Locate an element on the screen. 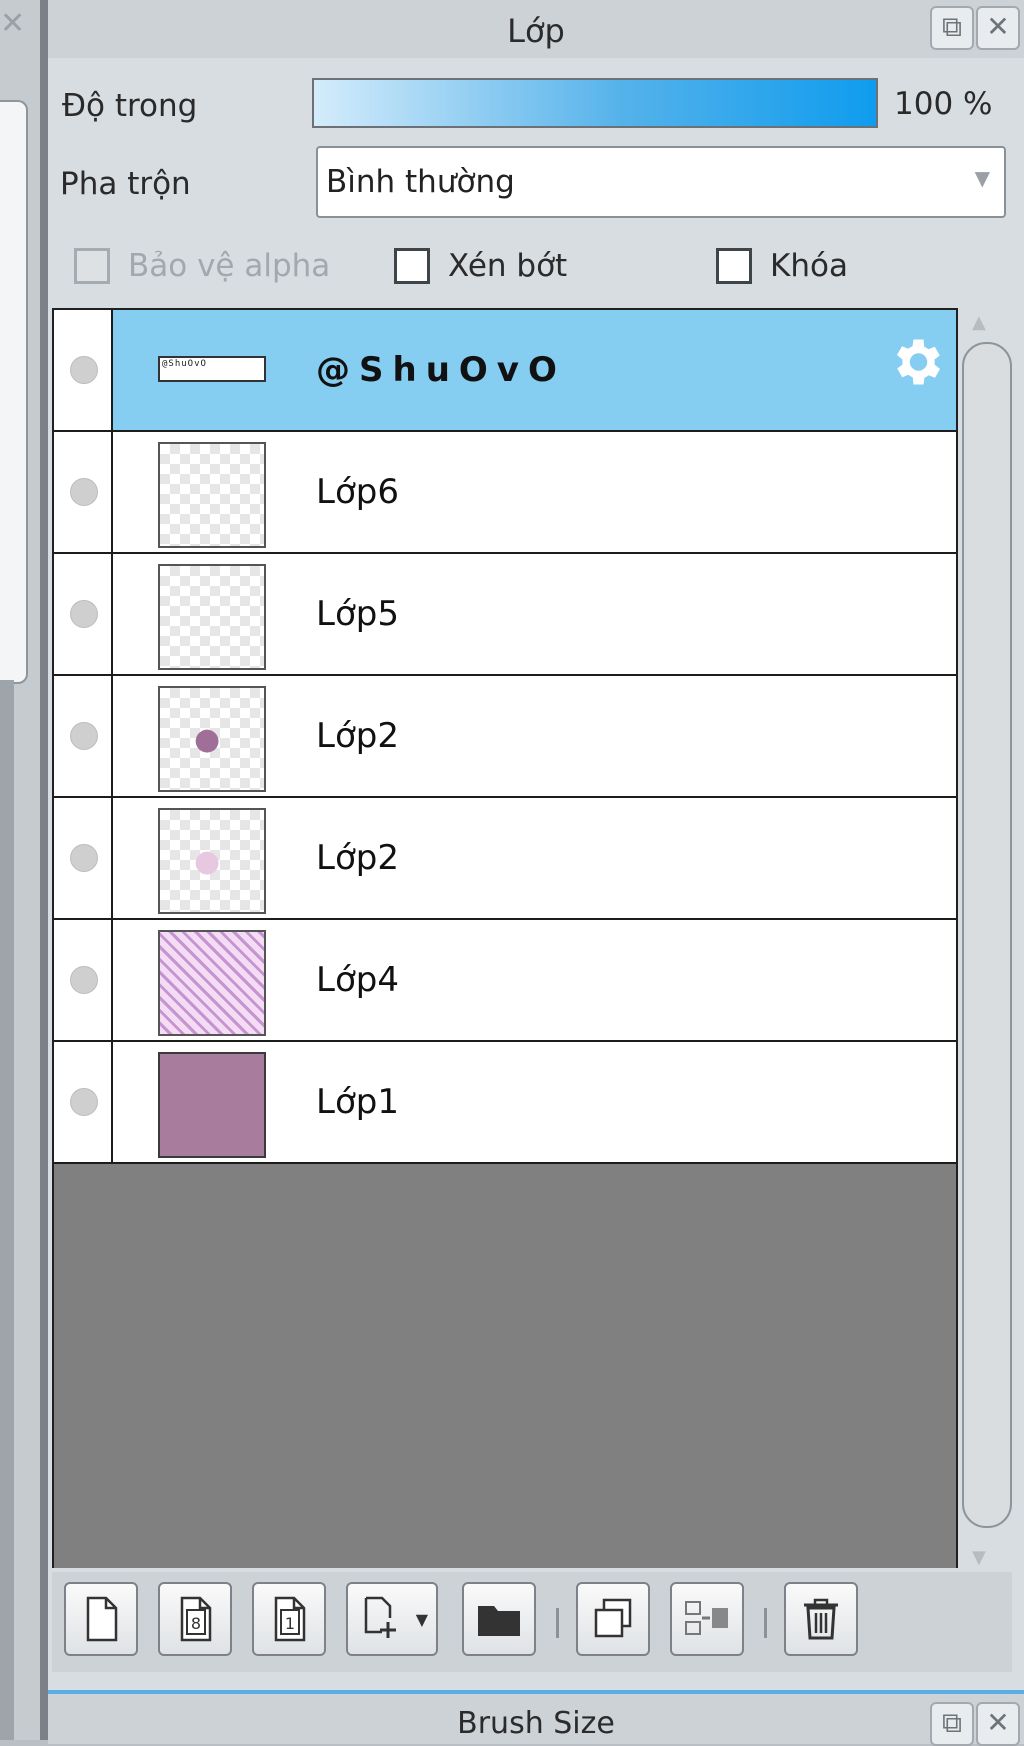  panel-title: Lớp is located at coordinates (536, 31).